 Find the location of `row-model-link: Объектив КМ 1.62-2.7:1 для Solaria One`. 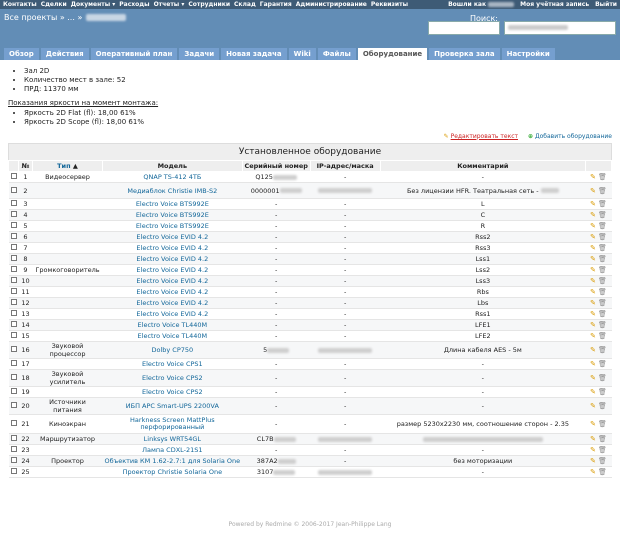

row-model-link: Объектив КМ 1.62-2.7:1 для Solaria One is located at coordinates (173, 461).